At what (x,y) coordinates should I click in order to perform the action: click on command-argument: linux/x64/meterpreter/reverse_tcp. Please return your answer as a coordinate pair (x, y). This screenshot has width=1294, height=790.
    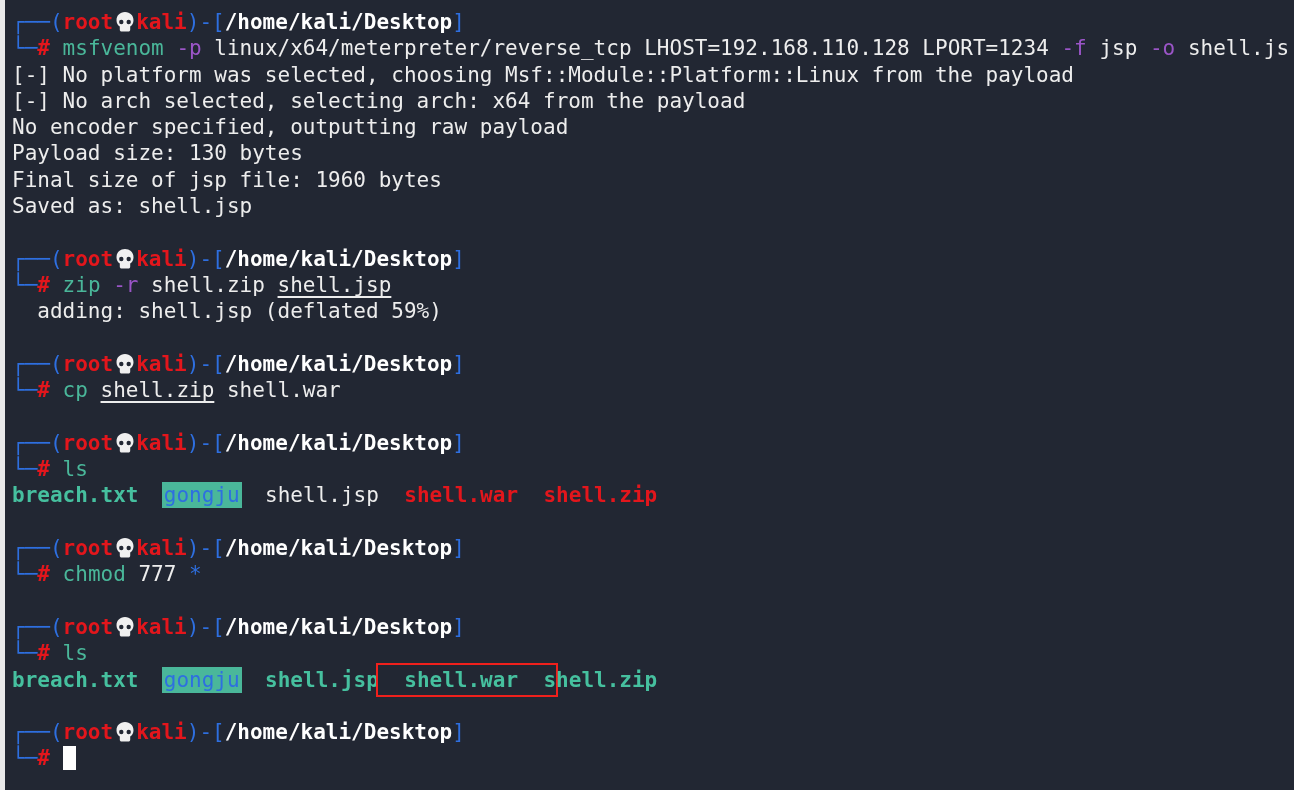
    Looking at the image, I should click on (423, 48).